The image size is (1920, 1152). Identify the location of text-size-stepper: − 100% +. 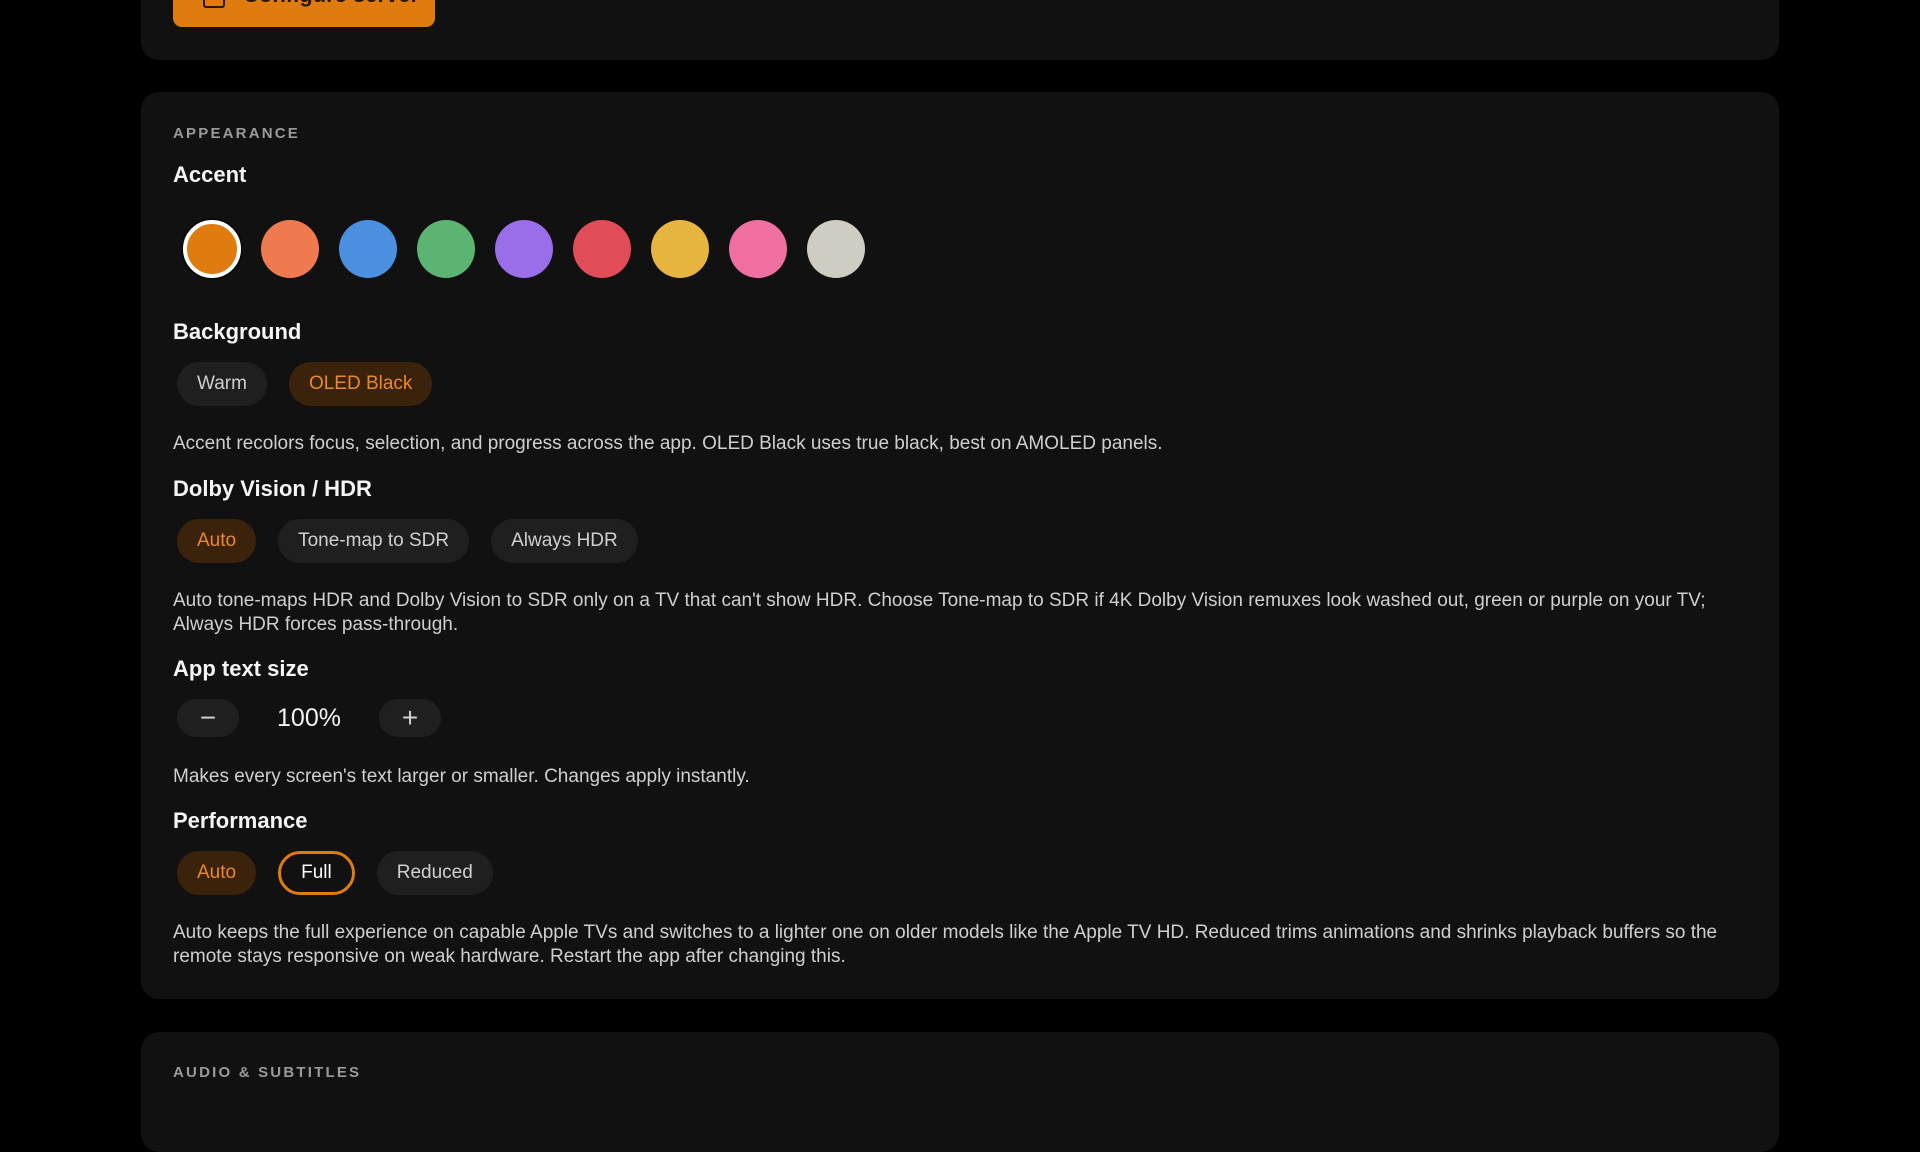
(309, 718).